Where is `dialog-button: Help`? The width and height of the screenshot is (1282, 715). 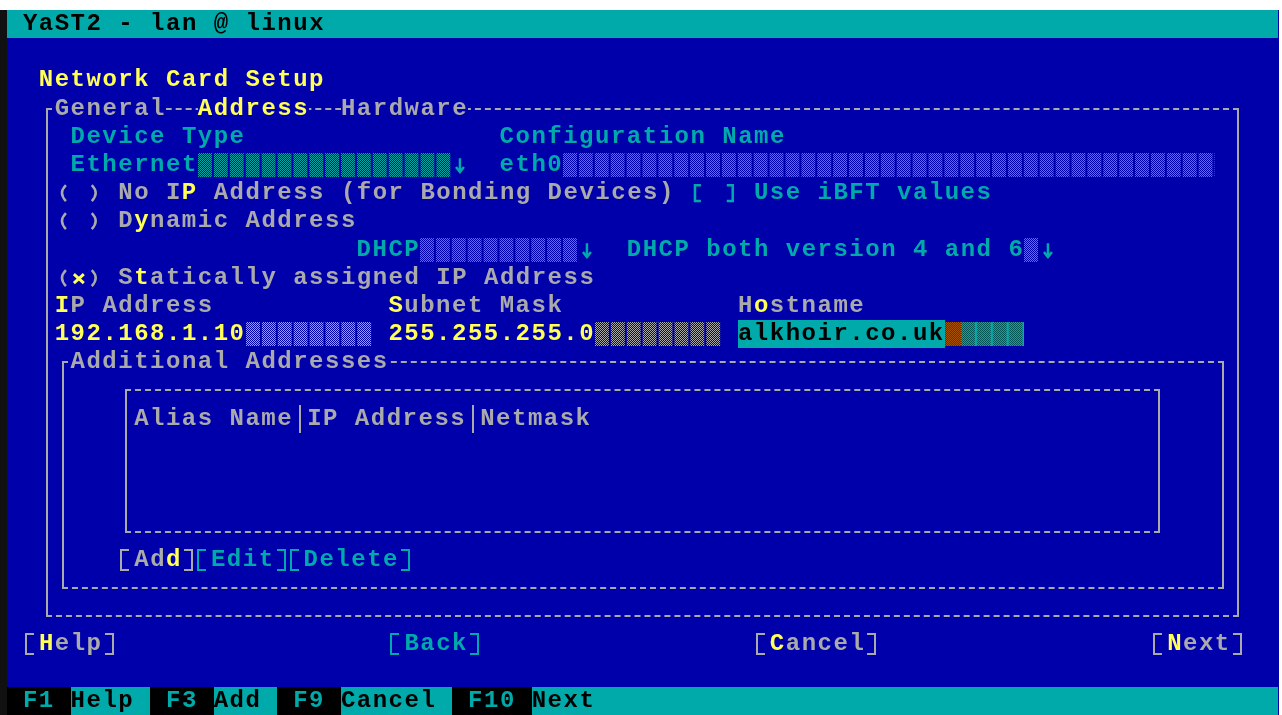 dialog-button: Help is located at coordinates (69, 644).